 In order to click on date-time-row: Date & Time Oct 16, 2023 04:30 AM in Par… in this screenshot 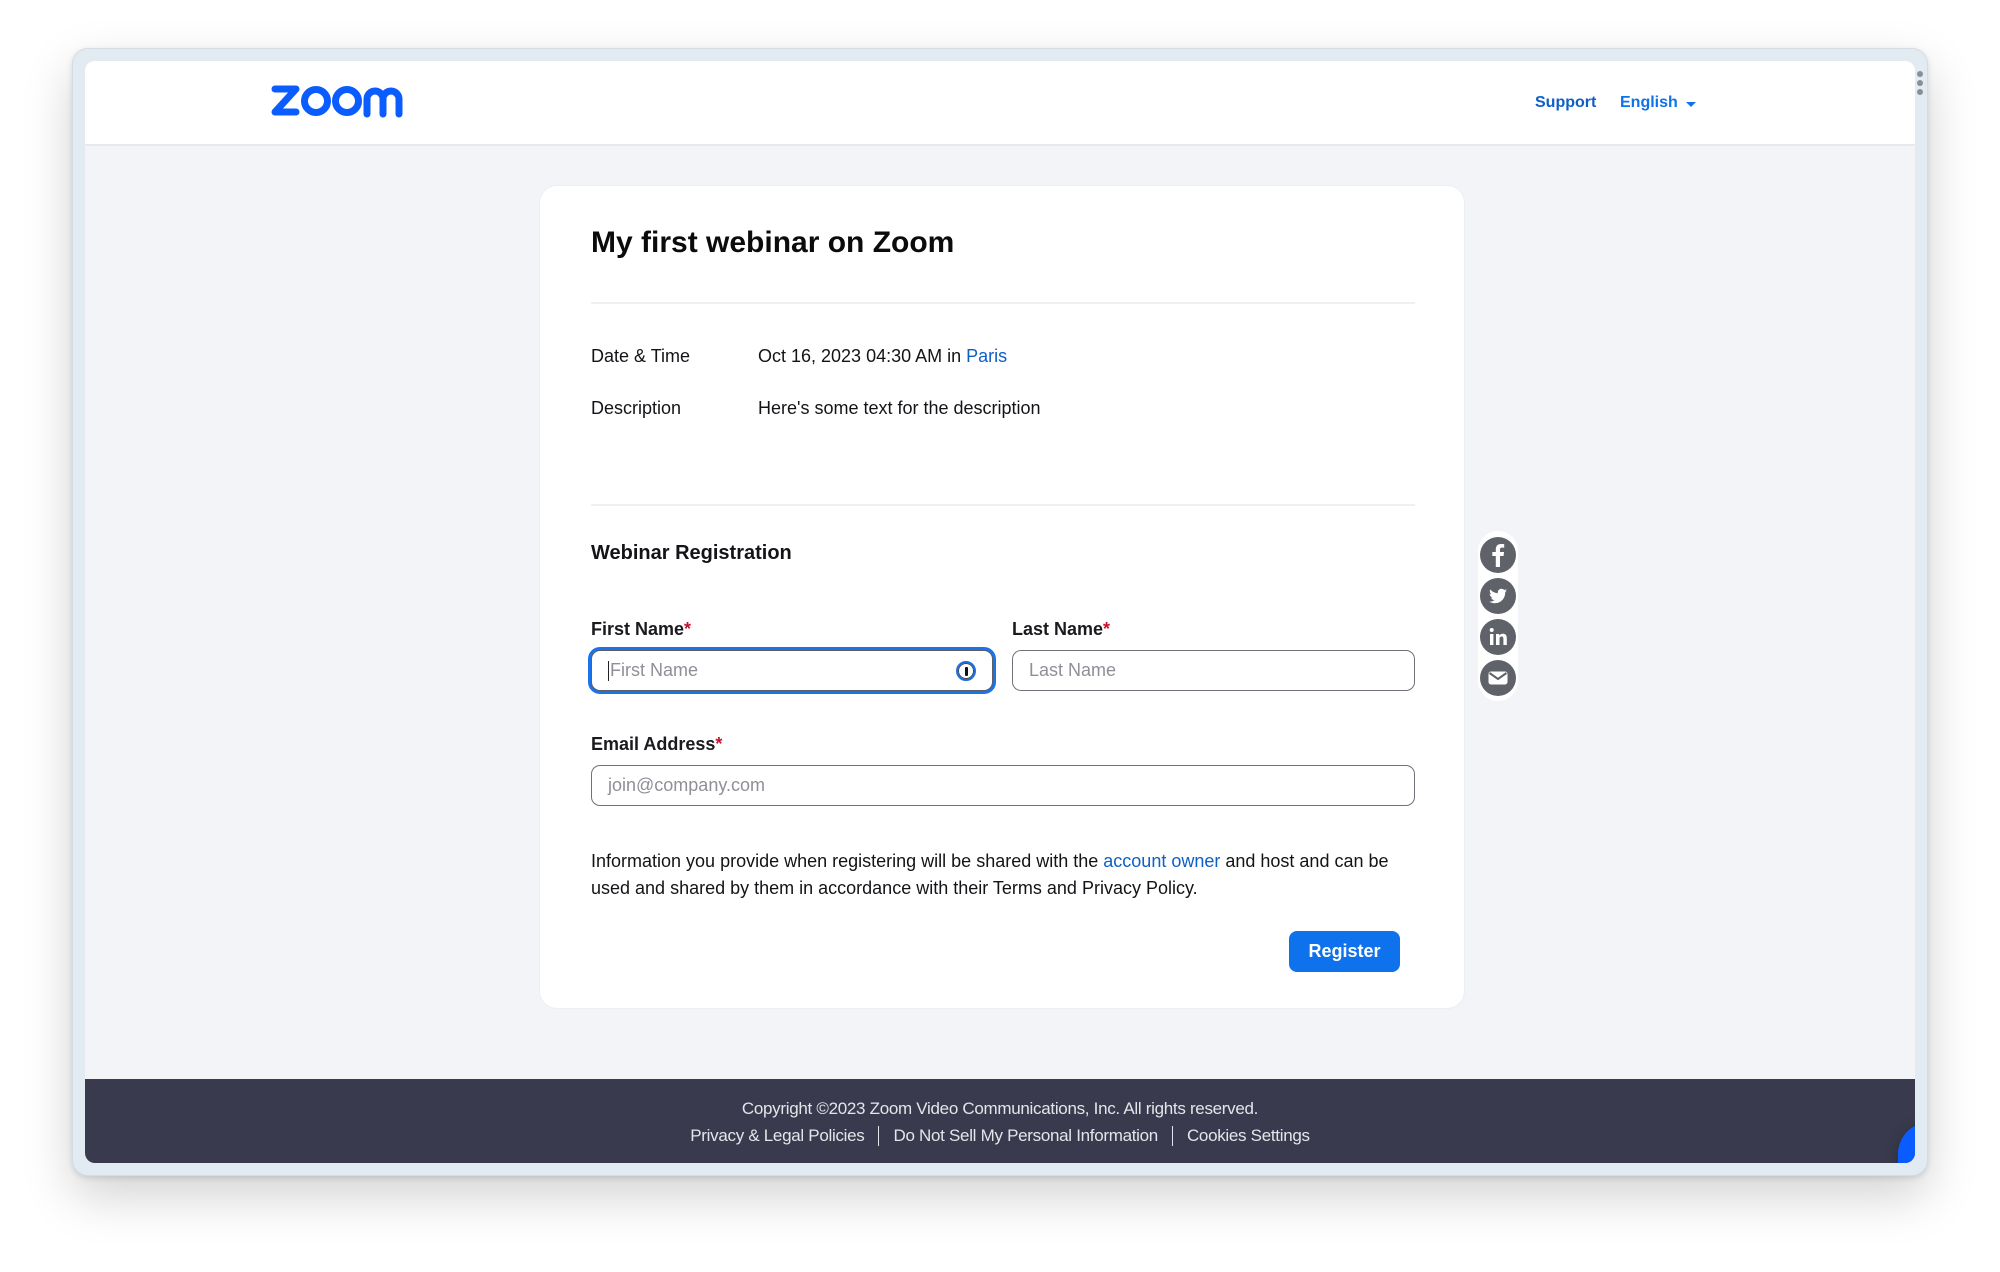, I will do `click(799, 356)`.